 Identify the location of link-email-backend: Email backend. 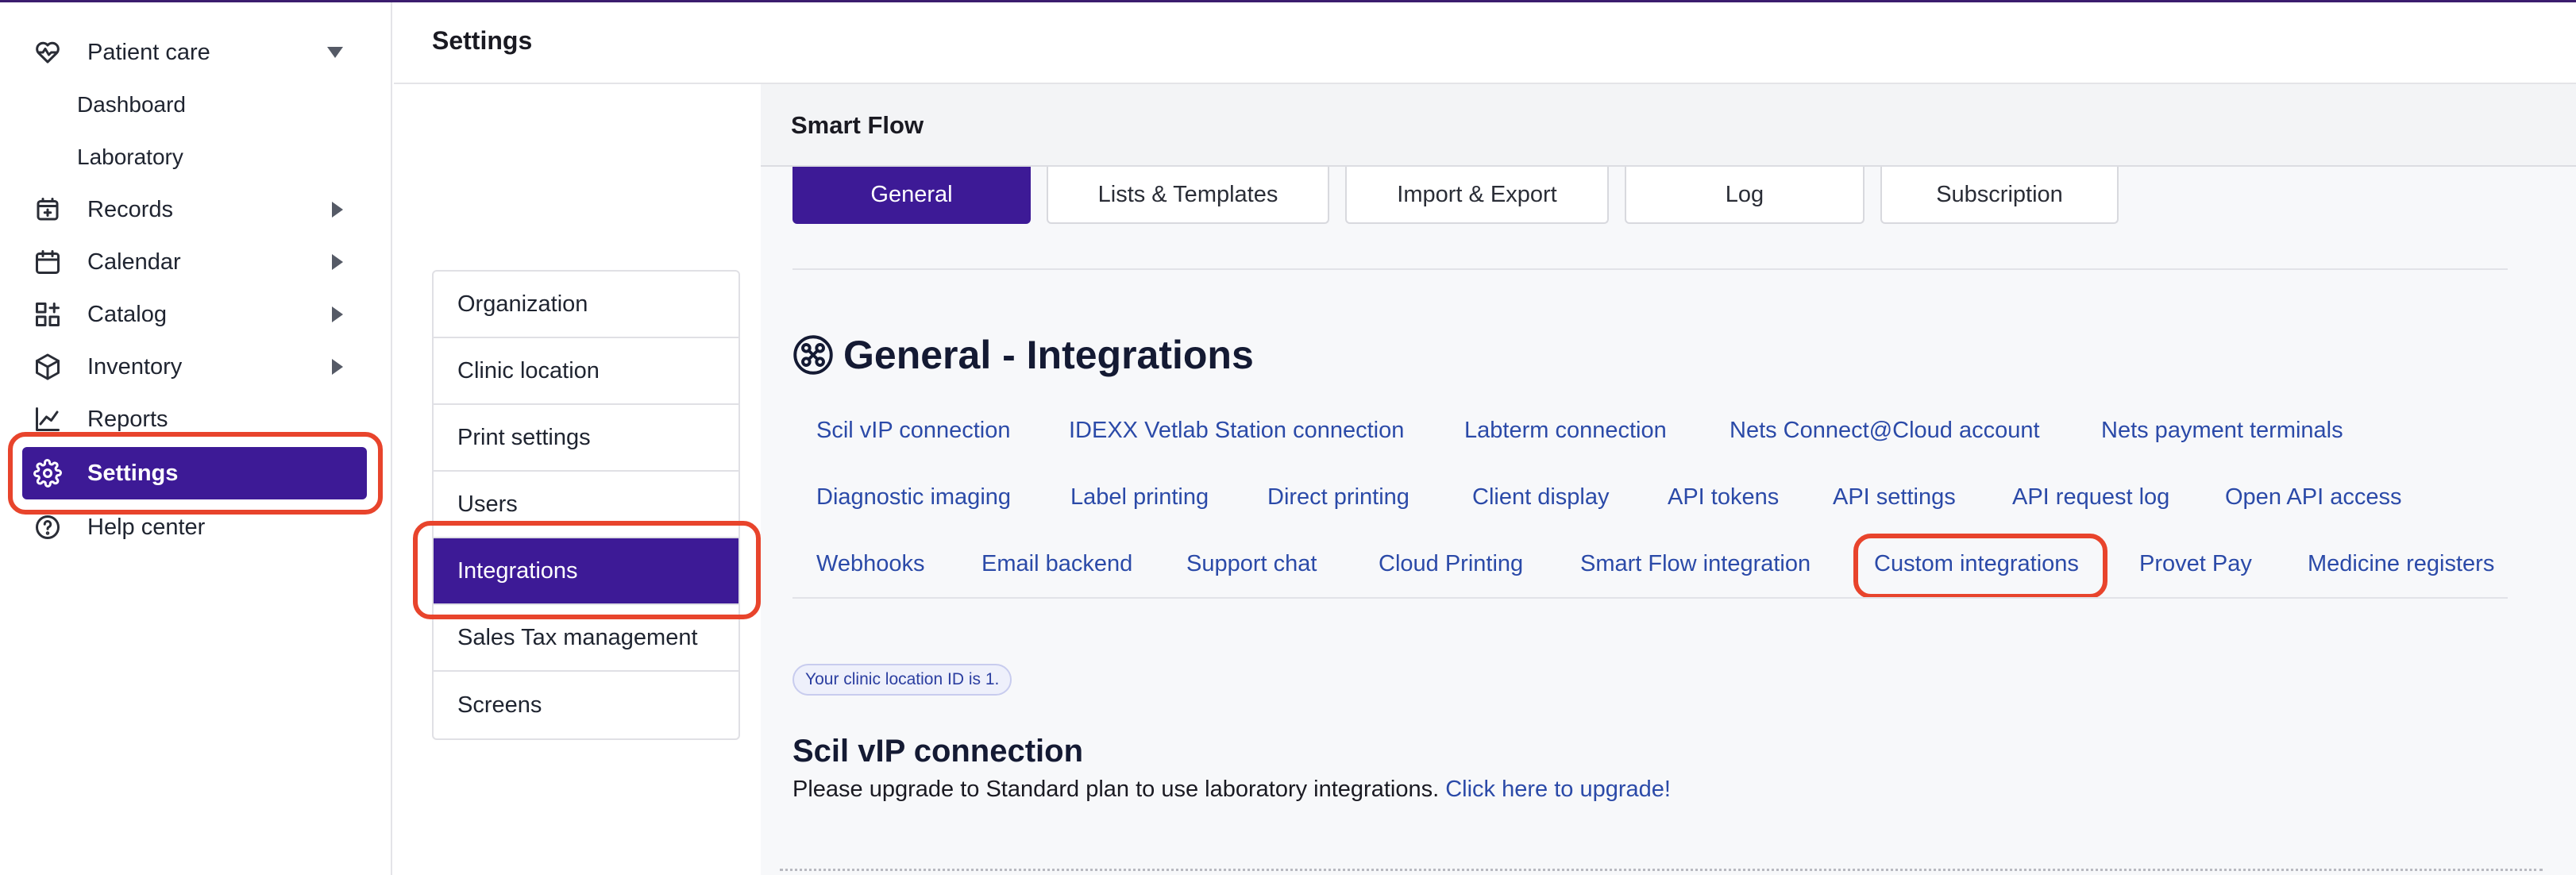
(1056, 564).